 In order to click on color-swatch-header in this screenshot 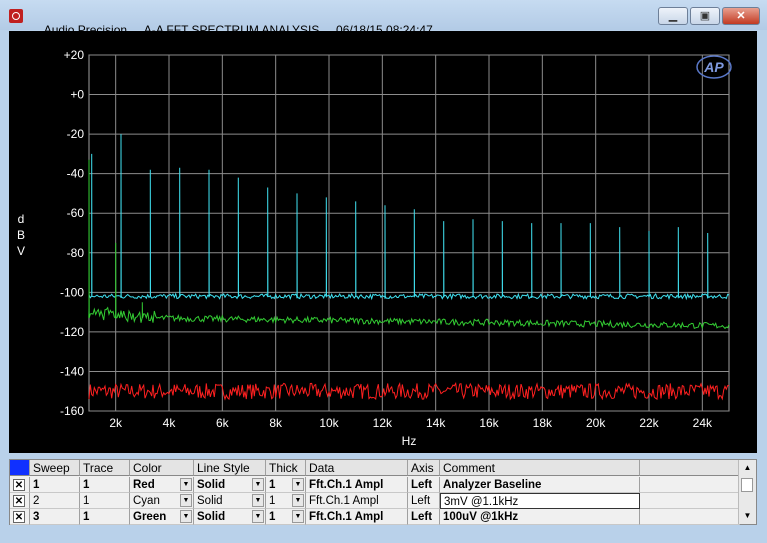, I will do `click(20, 468)`.